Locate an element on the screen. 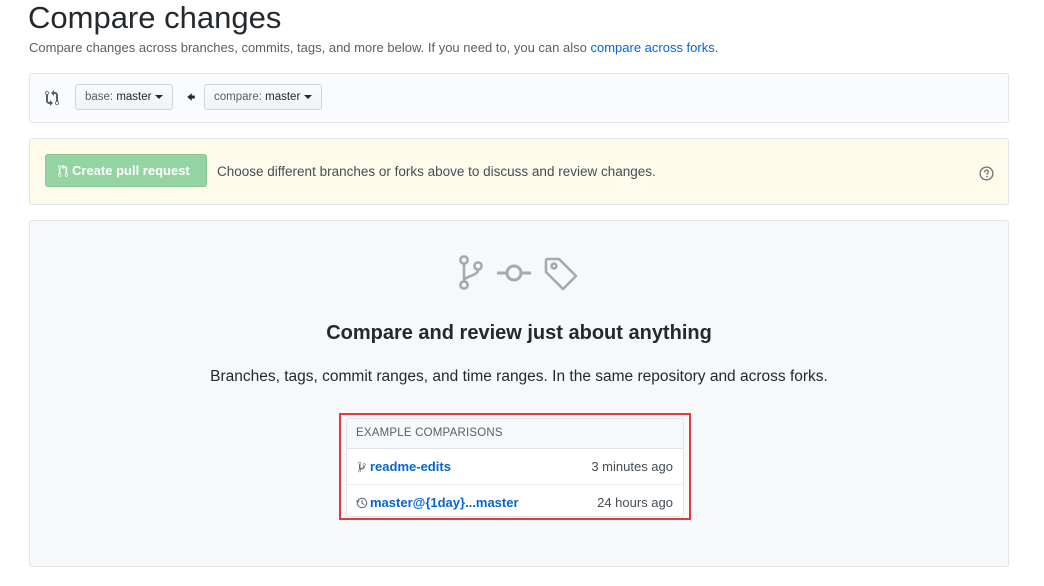 The image size is (1044, 586). blankslate-icons is located at coordinates (518, 273).